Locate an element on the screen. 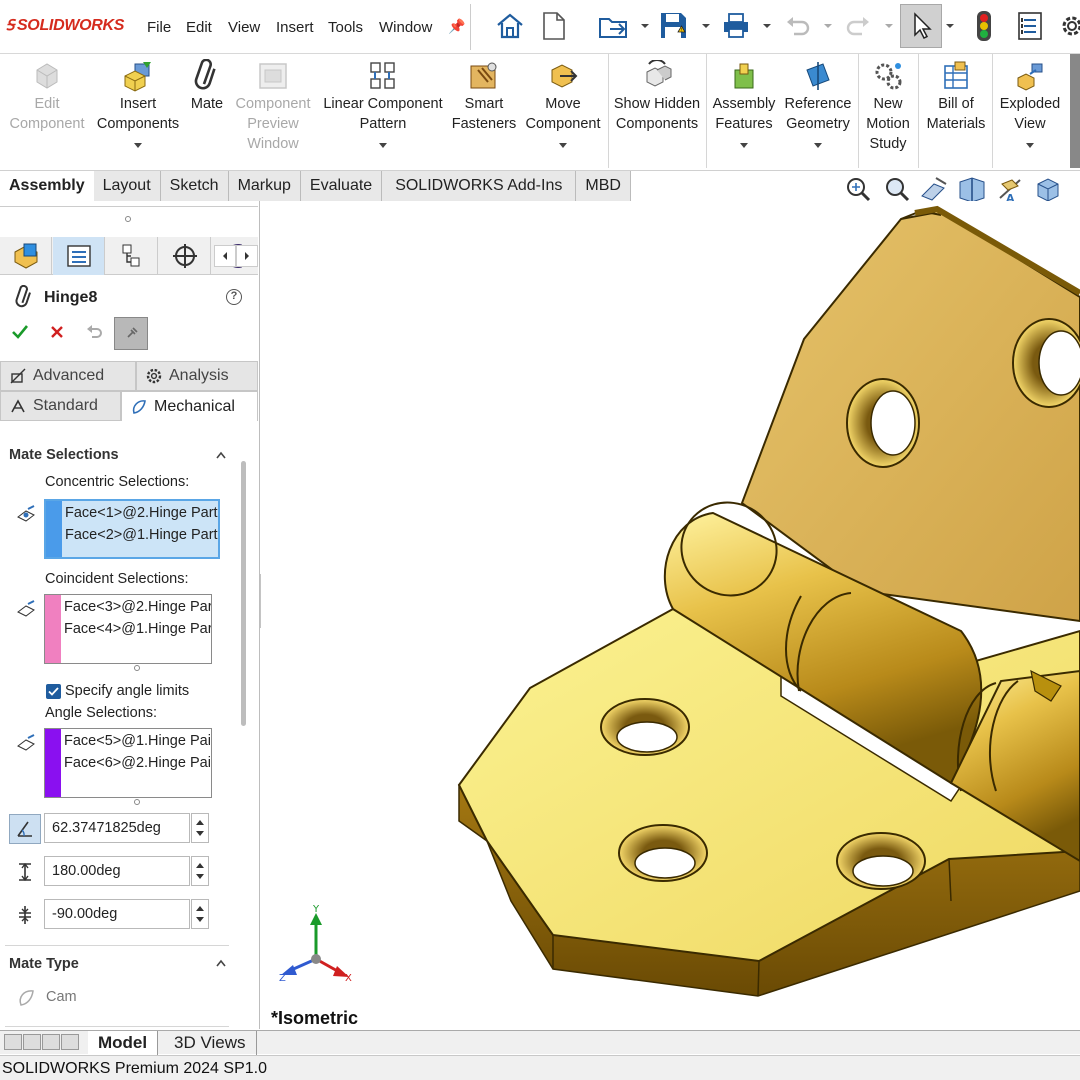 This screenshot has height=1080, width=1080. menu-window: Window is located at coordinates (405, 27).